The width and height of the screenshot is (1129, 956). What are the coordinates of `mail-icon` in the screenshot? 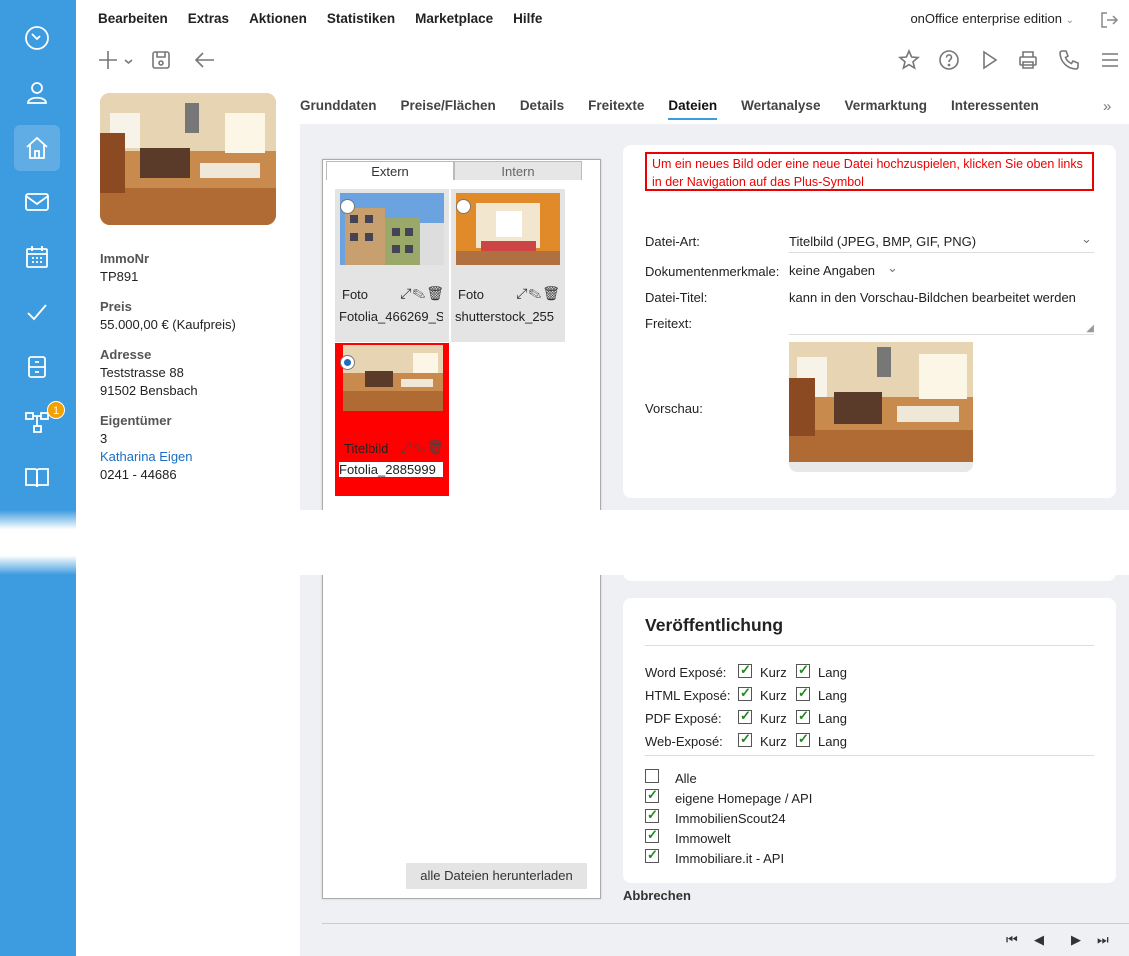 It's located at (37, 202).